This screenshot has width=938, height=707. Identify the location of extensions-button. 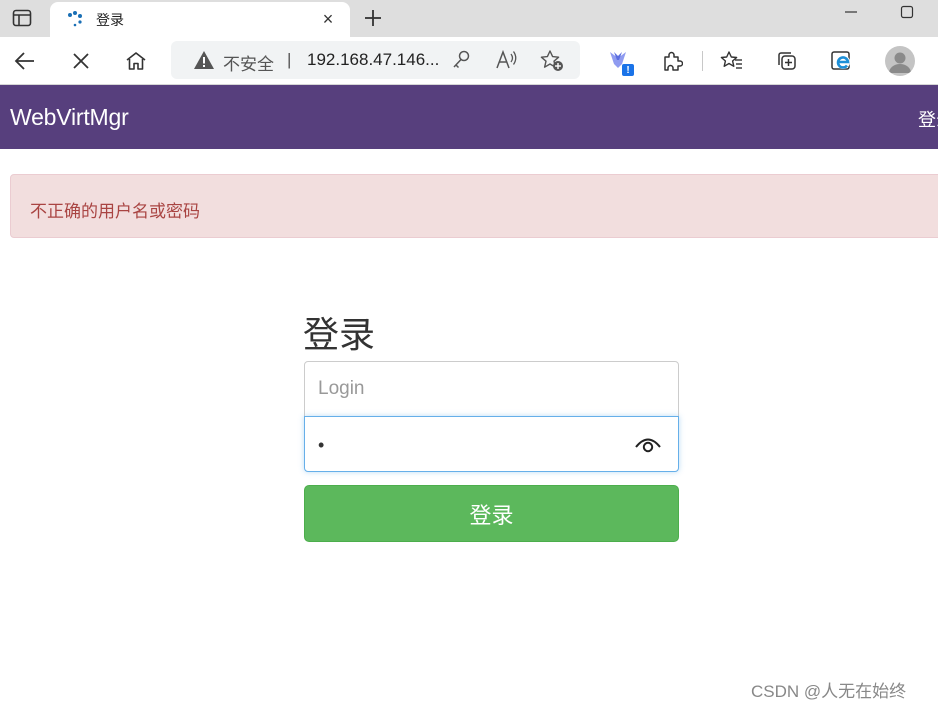
(672, 61).